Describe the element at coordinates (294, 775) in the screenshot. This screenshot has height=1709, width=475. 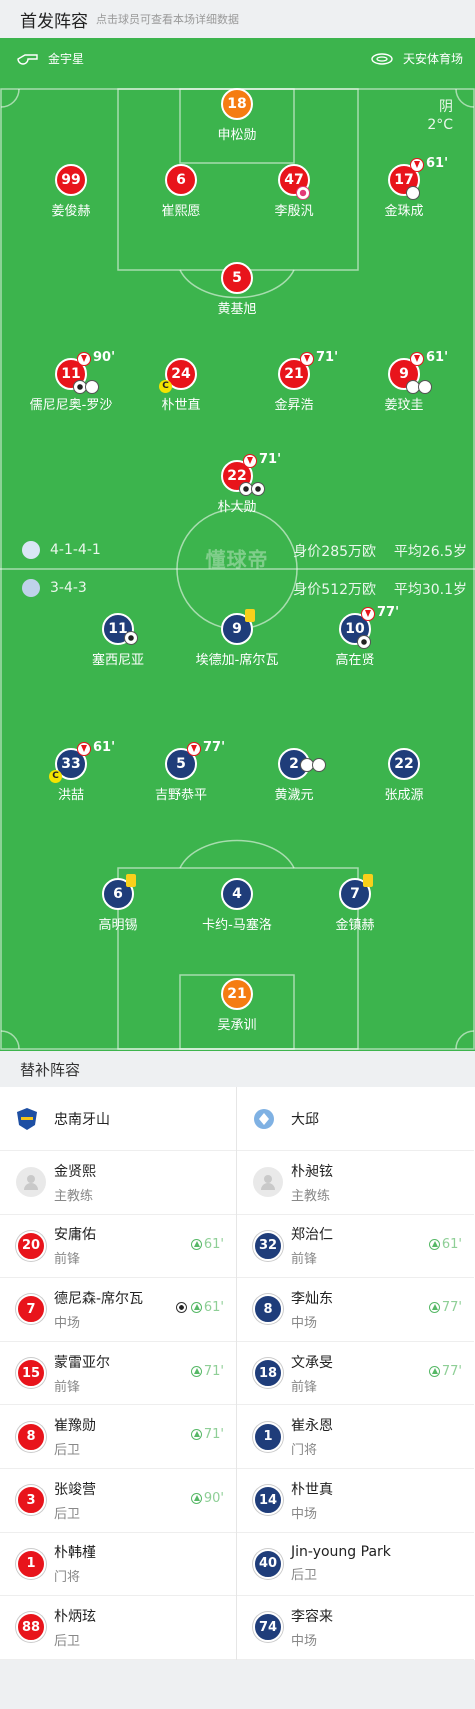
I see `away-player: 2 黄濊元` at that location.